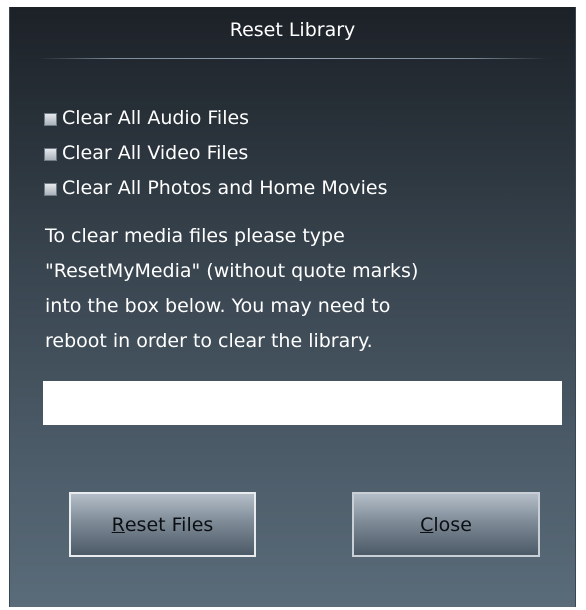 This screenshot has width=586, height=610. I want to click on option-label-photos: Clear All Photos and Home Movies, so click(225, 188).